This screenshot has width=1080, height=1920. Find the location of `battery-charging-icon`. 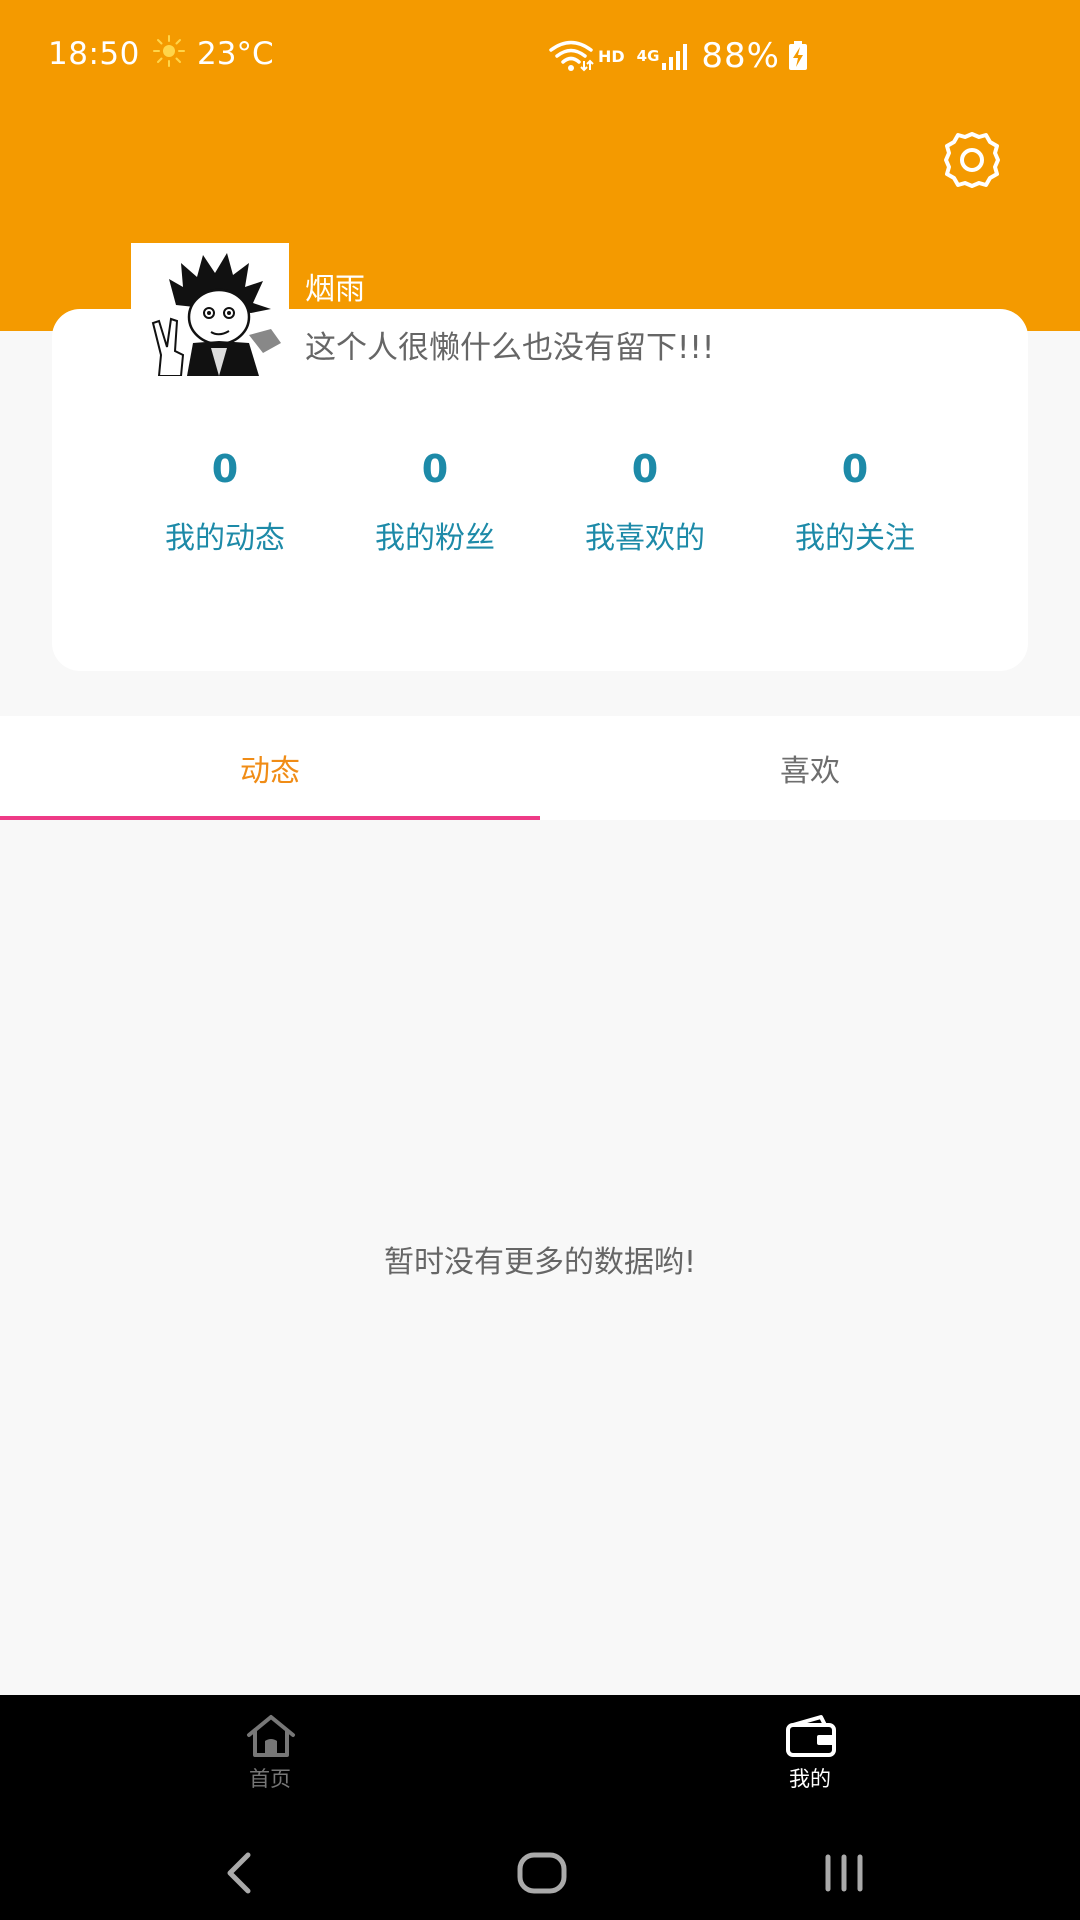

battery-charging-icon is located at coordinates (798, 55).